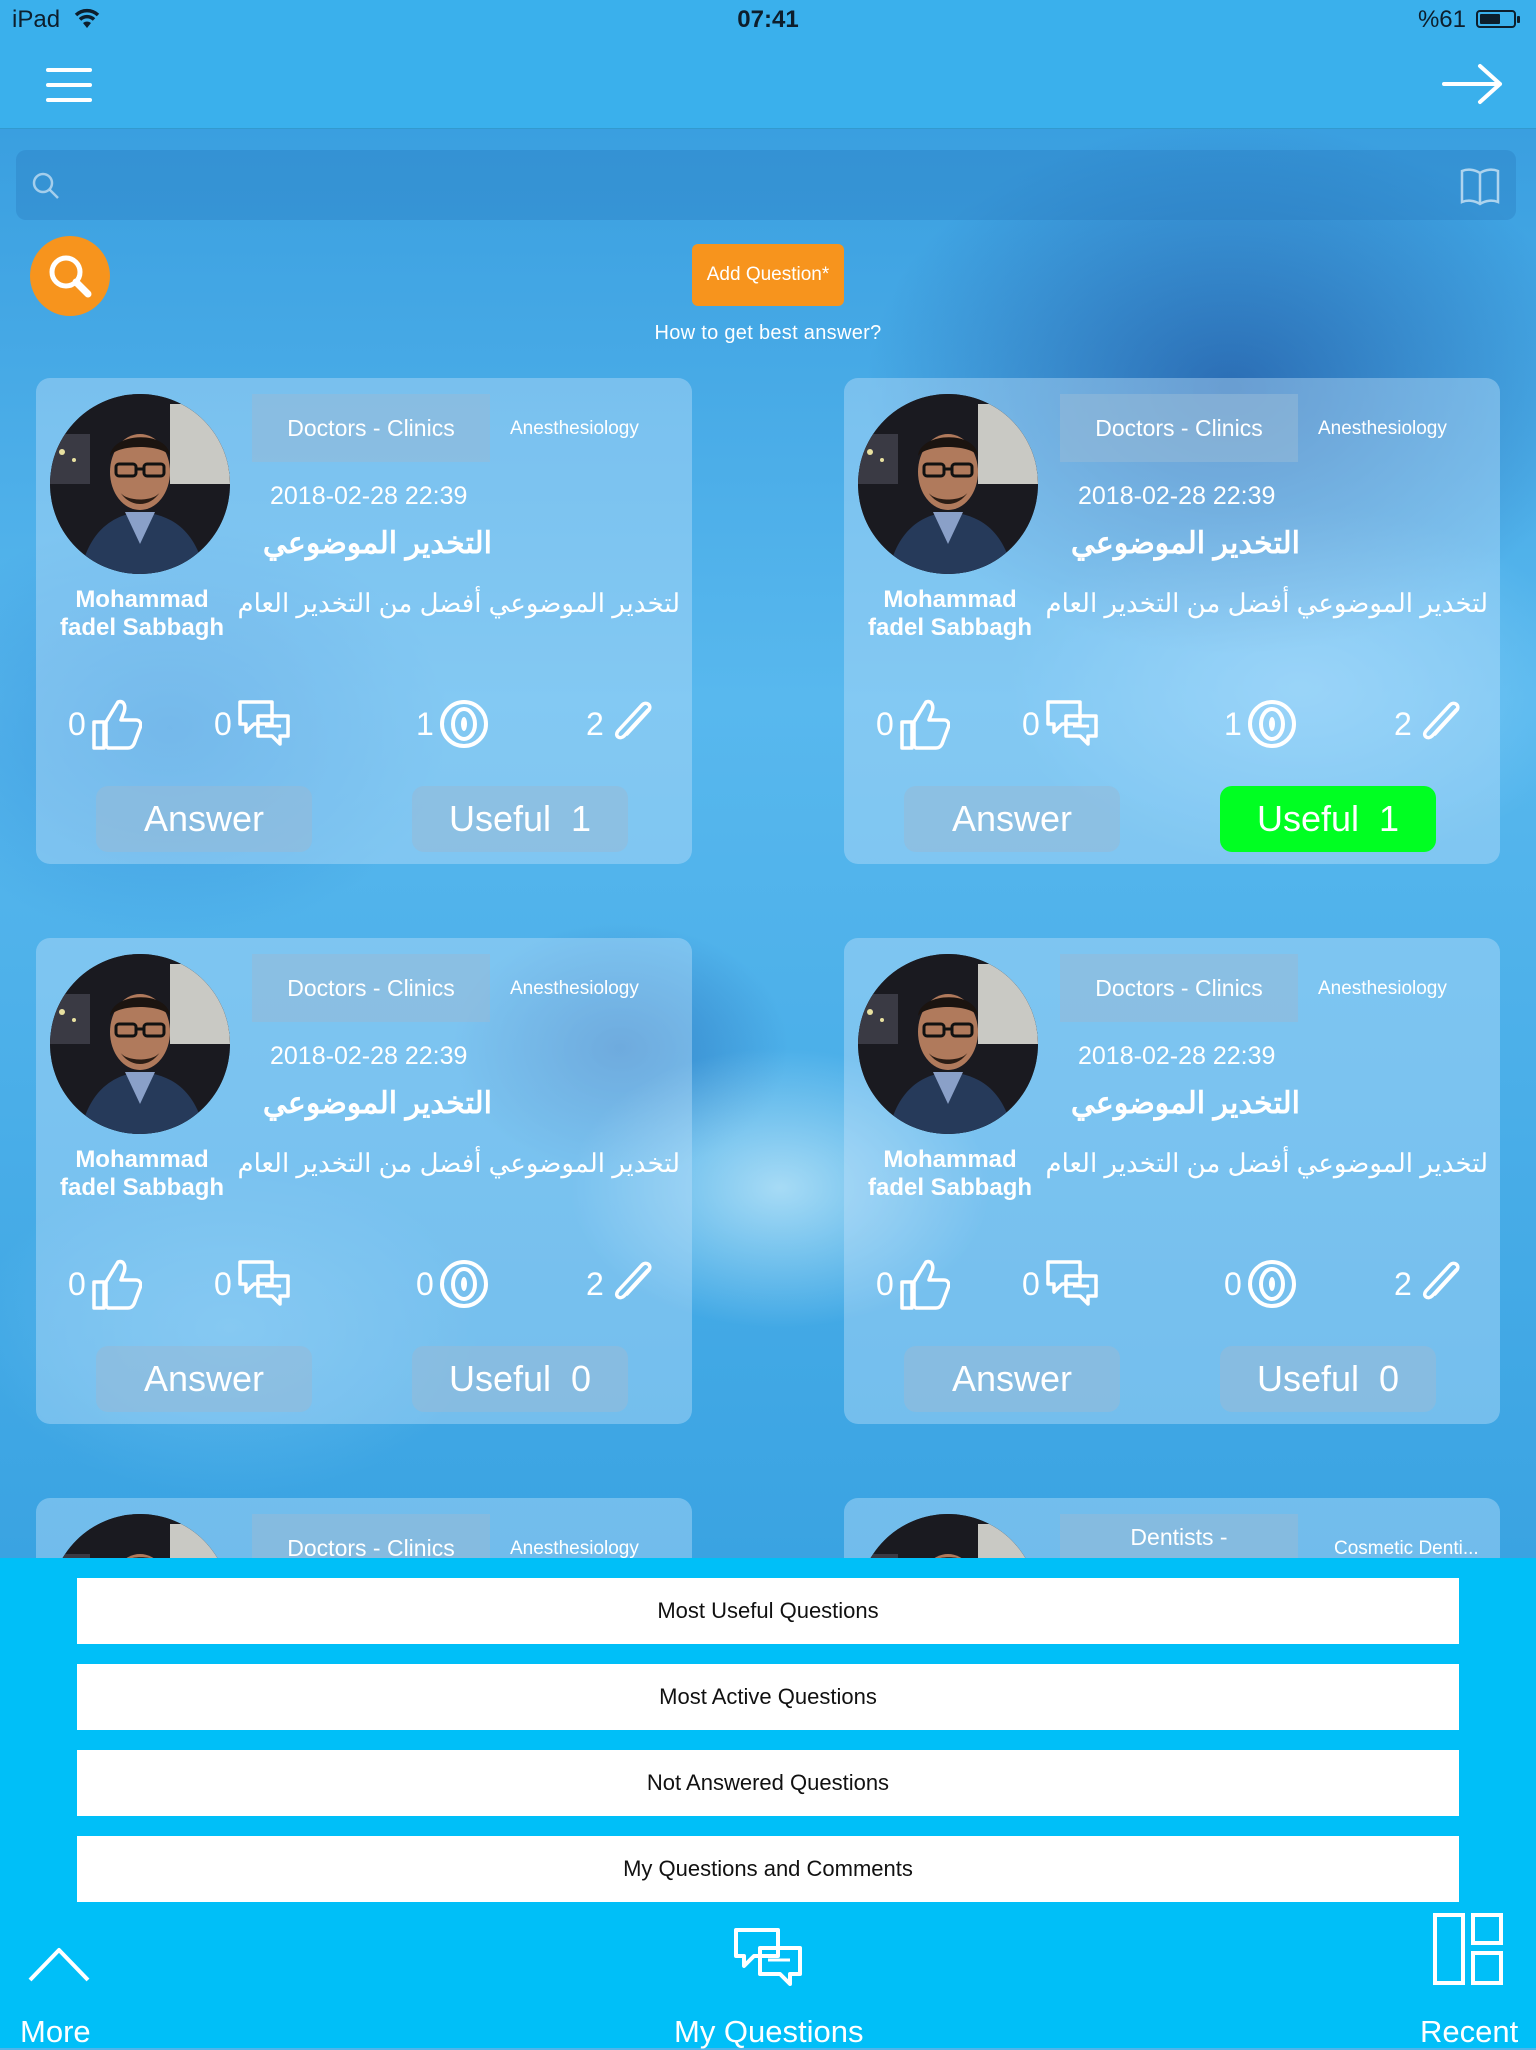 This screenshot has width=1536, height=2050. What do you see at coordinates (46, 186) in the screenshot?
I see `search-icon` at bounding box center [46, 186].